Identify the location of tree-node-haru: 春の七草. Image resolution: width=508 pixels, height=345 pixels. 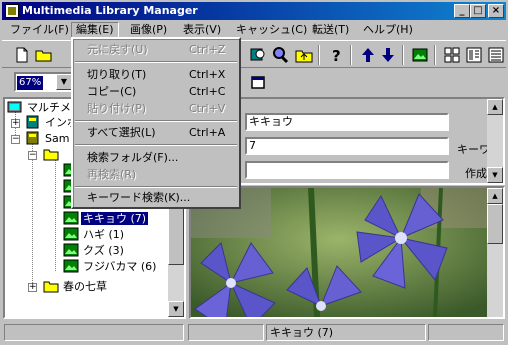
(76, 287).